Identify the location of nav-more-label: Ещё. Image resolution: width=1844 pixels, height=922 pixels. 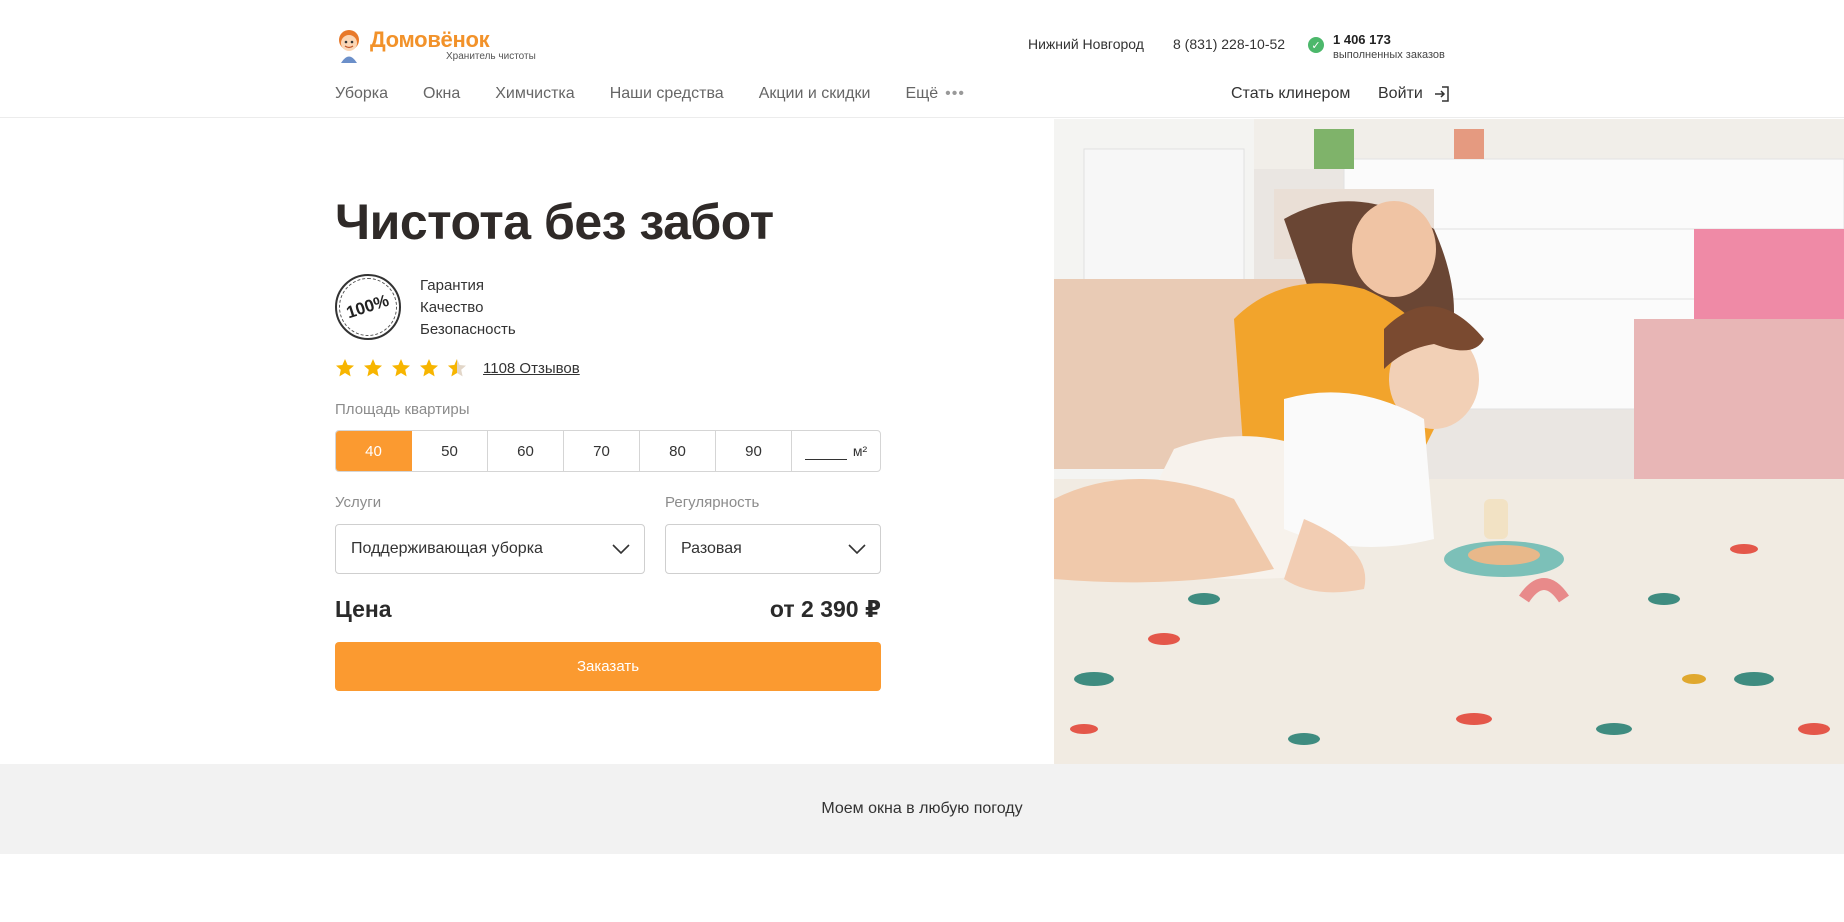
(922, 93).